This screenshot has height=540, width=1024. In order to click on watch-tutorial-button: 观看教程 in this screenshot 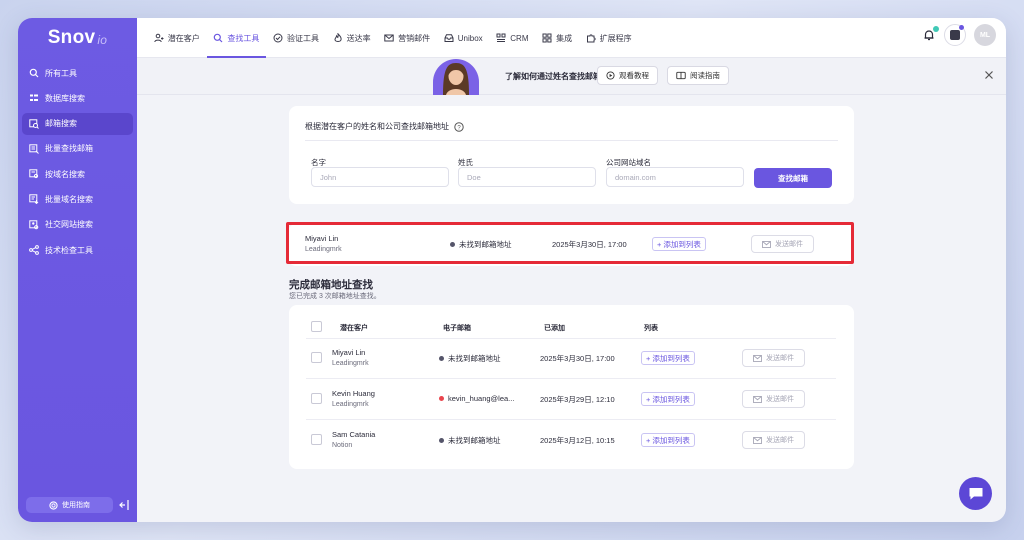, I will do `click(627, 75)`.